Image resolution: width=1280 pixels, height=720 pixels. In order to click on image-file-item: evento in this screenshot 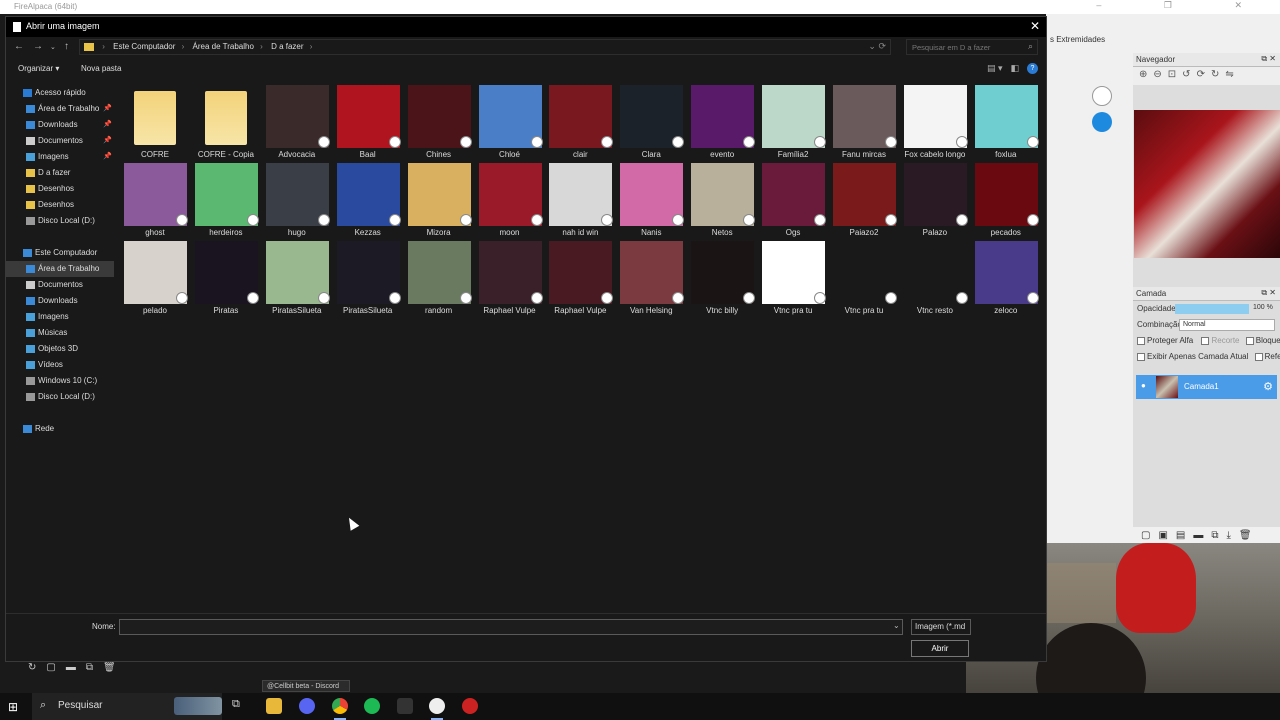, I will do `click(722, 123)`.